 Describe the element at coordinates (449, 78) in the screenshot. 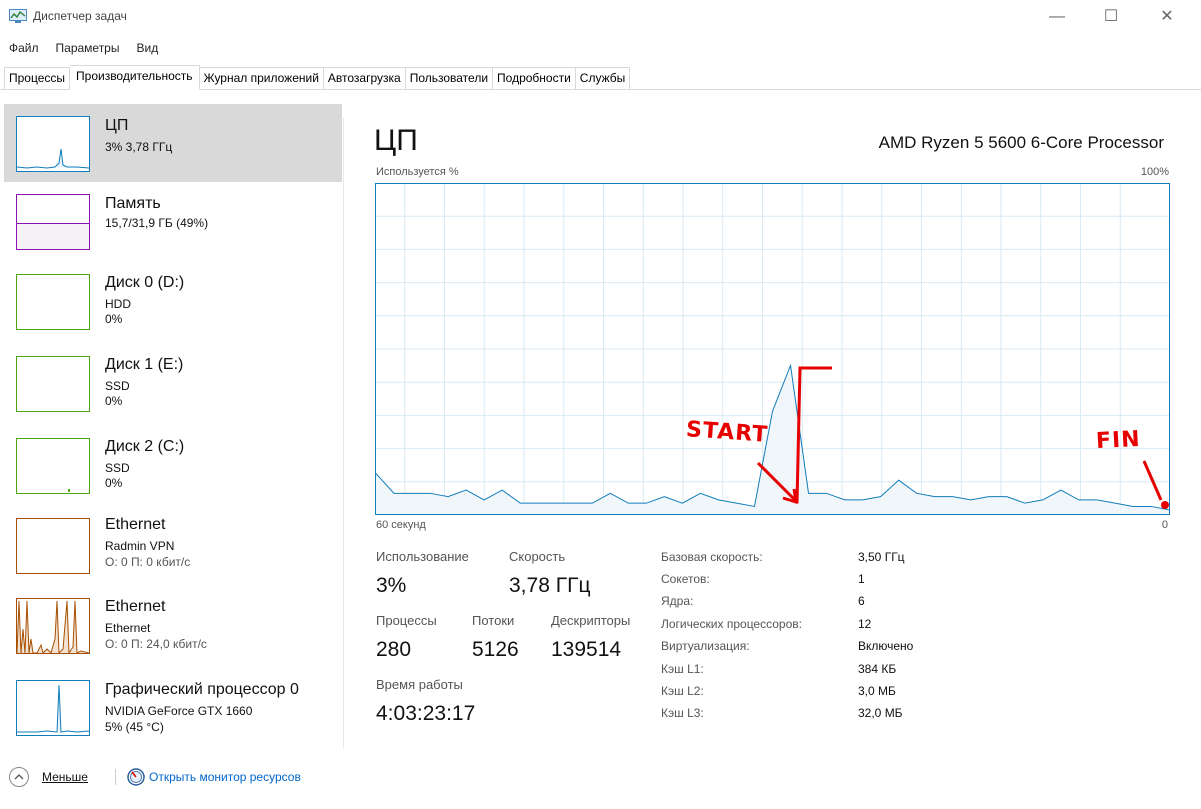

I see `tab-users: Пользователи` at that location.